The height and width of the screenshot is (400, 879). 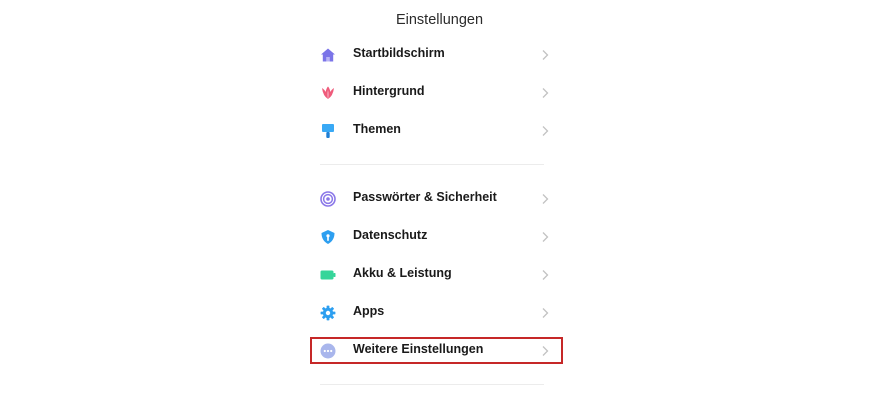 What do you see at coordinates (328, 199) in the screenshot?
I see `fingerprint-icon` at bounding box center [328, 199].